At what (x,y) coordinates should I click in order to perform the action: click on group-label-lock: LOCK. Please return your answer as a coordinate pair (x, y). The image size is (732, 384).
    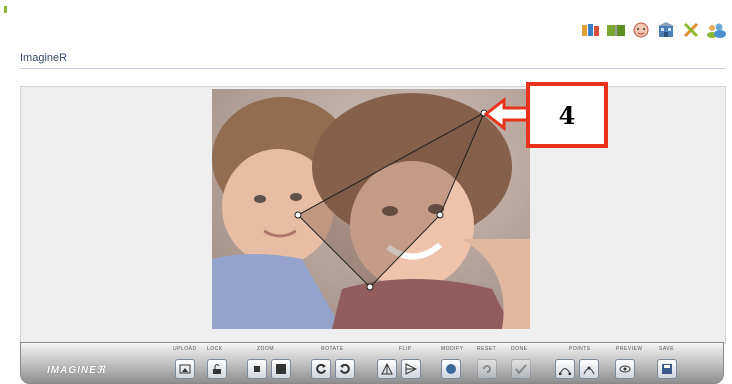
    Looking at the image, I should click on (215, 349).